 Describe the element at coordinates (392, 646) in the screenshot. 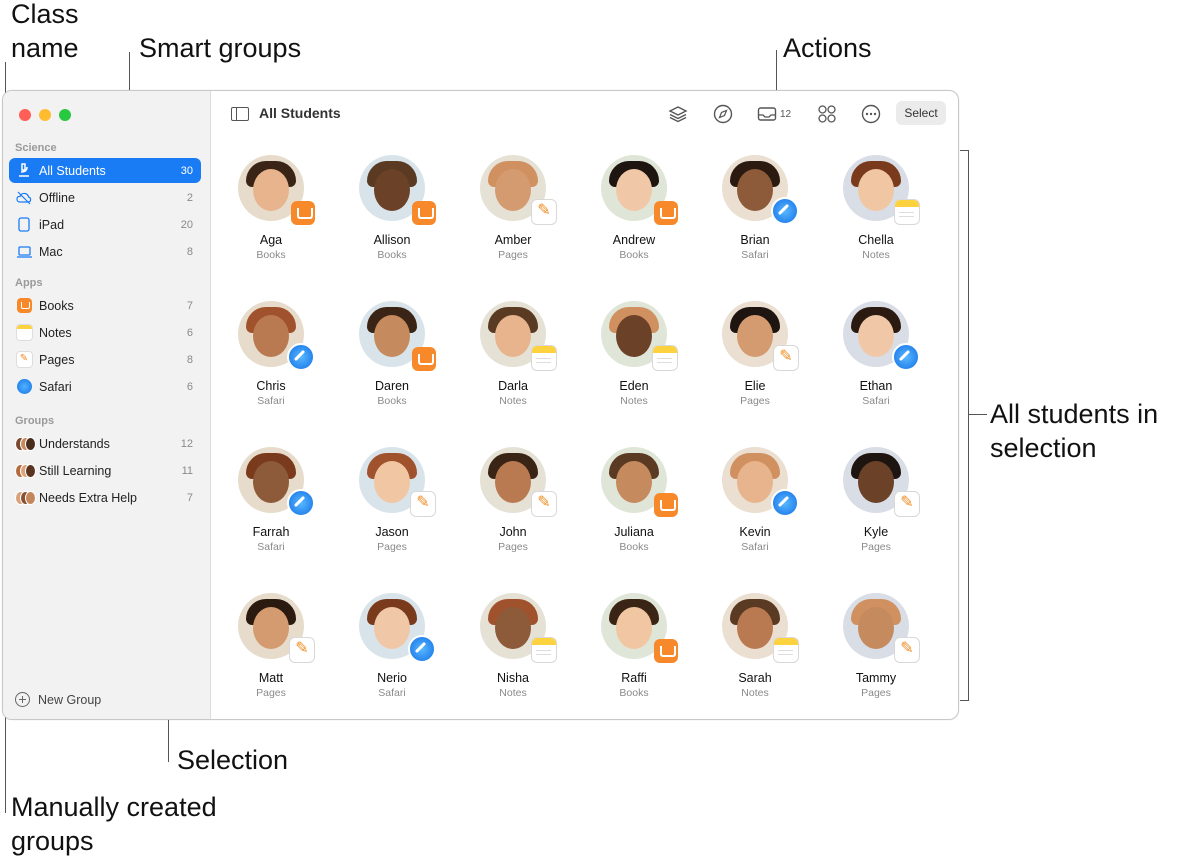

I see `student-tile: Nerio Safari` at that location.